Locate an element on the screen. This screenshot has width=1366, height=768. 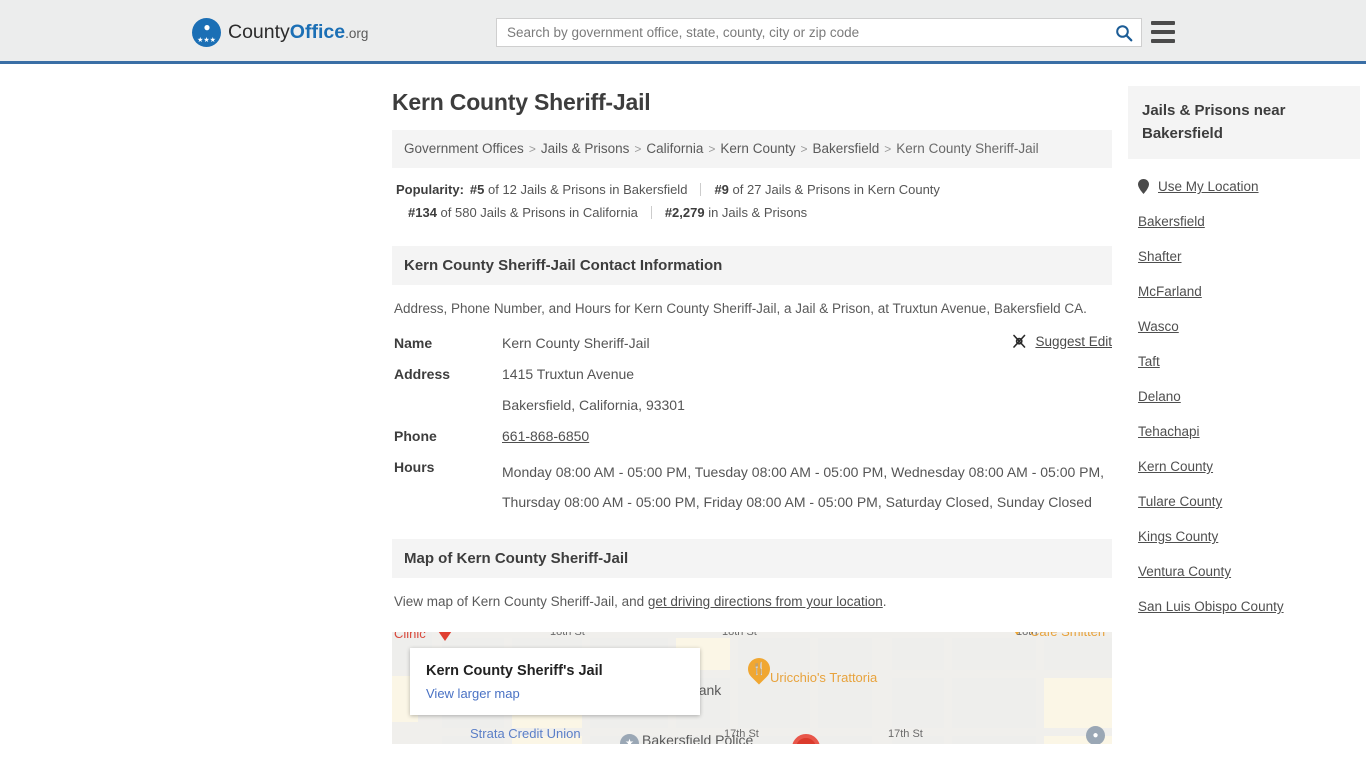
popularity-item-4: #2,279 in Jails & Prisons is located at coordinates (736, 212).